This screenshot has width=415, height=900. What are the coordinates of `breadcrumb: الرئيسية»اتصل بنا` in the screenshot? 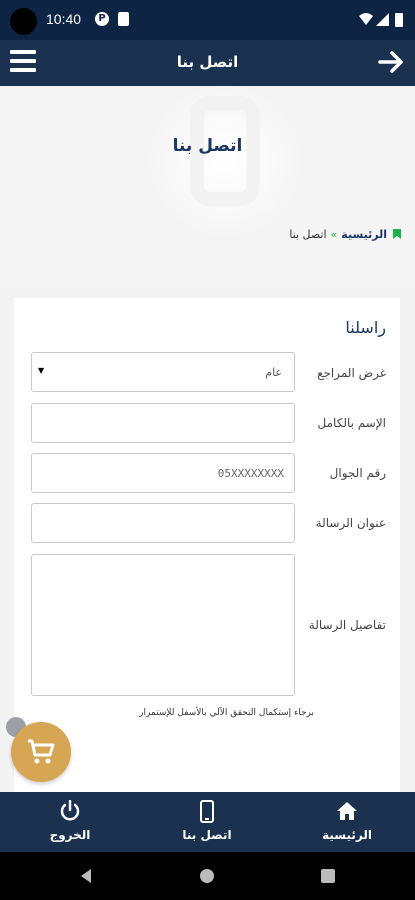 It's located at (345, 234).